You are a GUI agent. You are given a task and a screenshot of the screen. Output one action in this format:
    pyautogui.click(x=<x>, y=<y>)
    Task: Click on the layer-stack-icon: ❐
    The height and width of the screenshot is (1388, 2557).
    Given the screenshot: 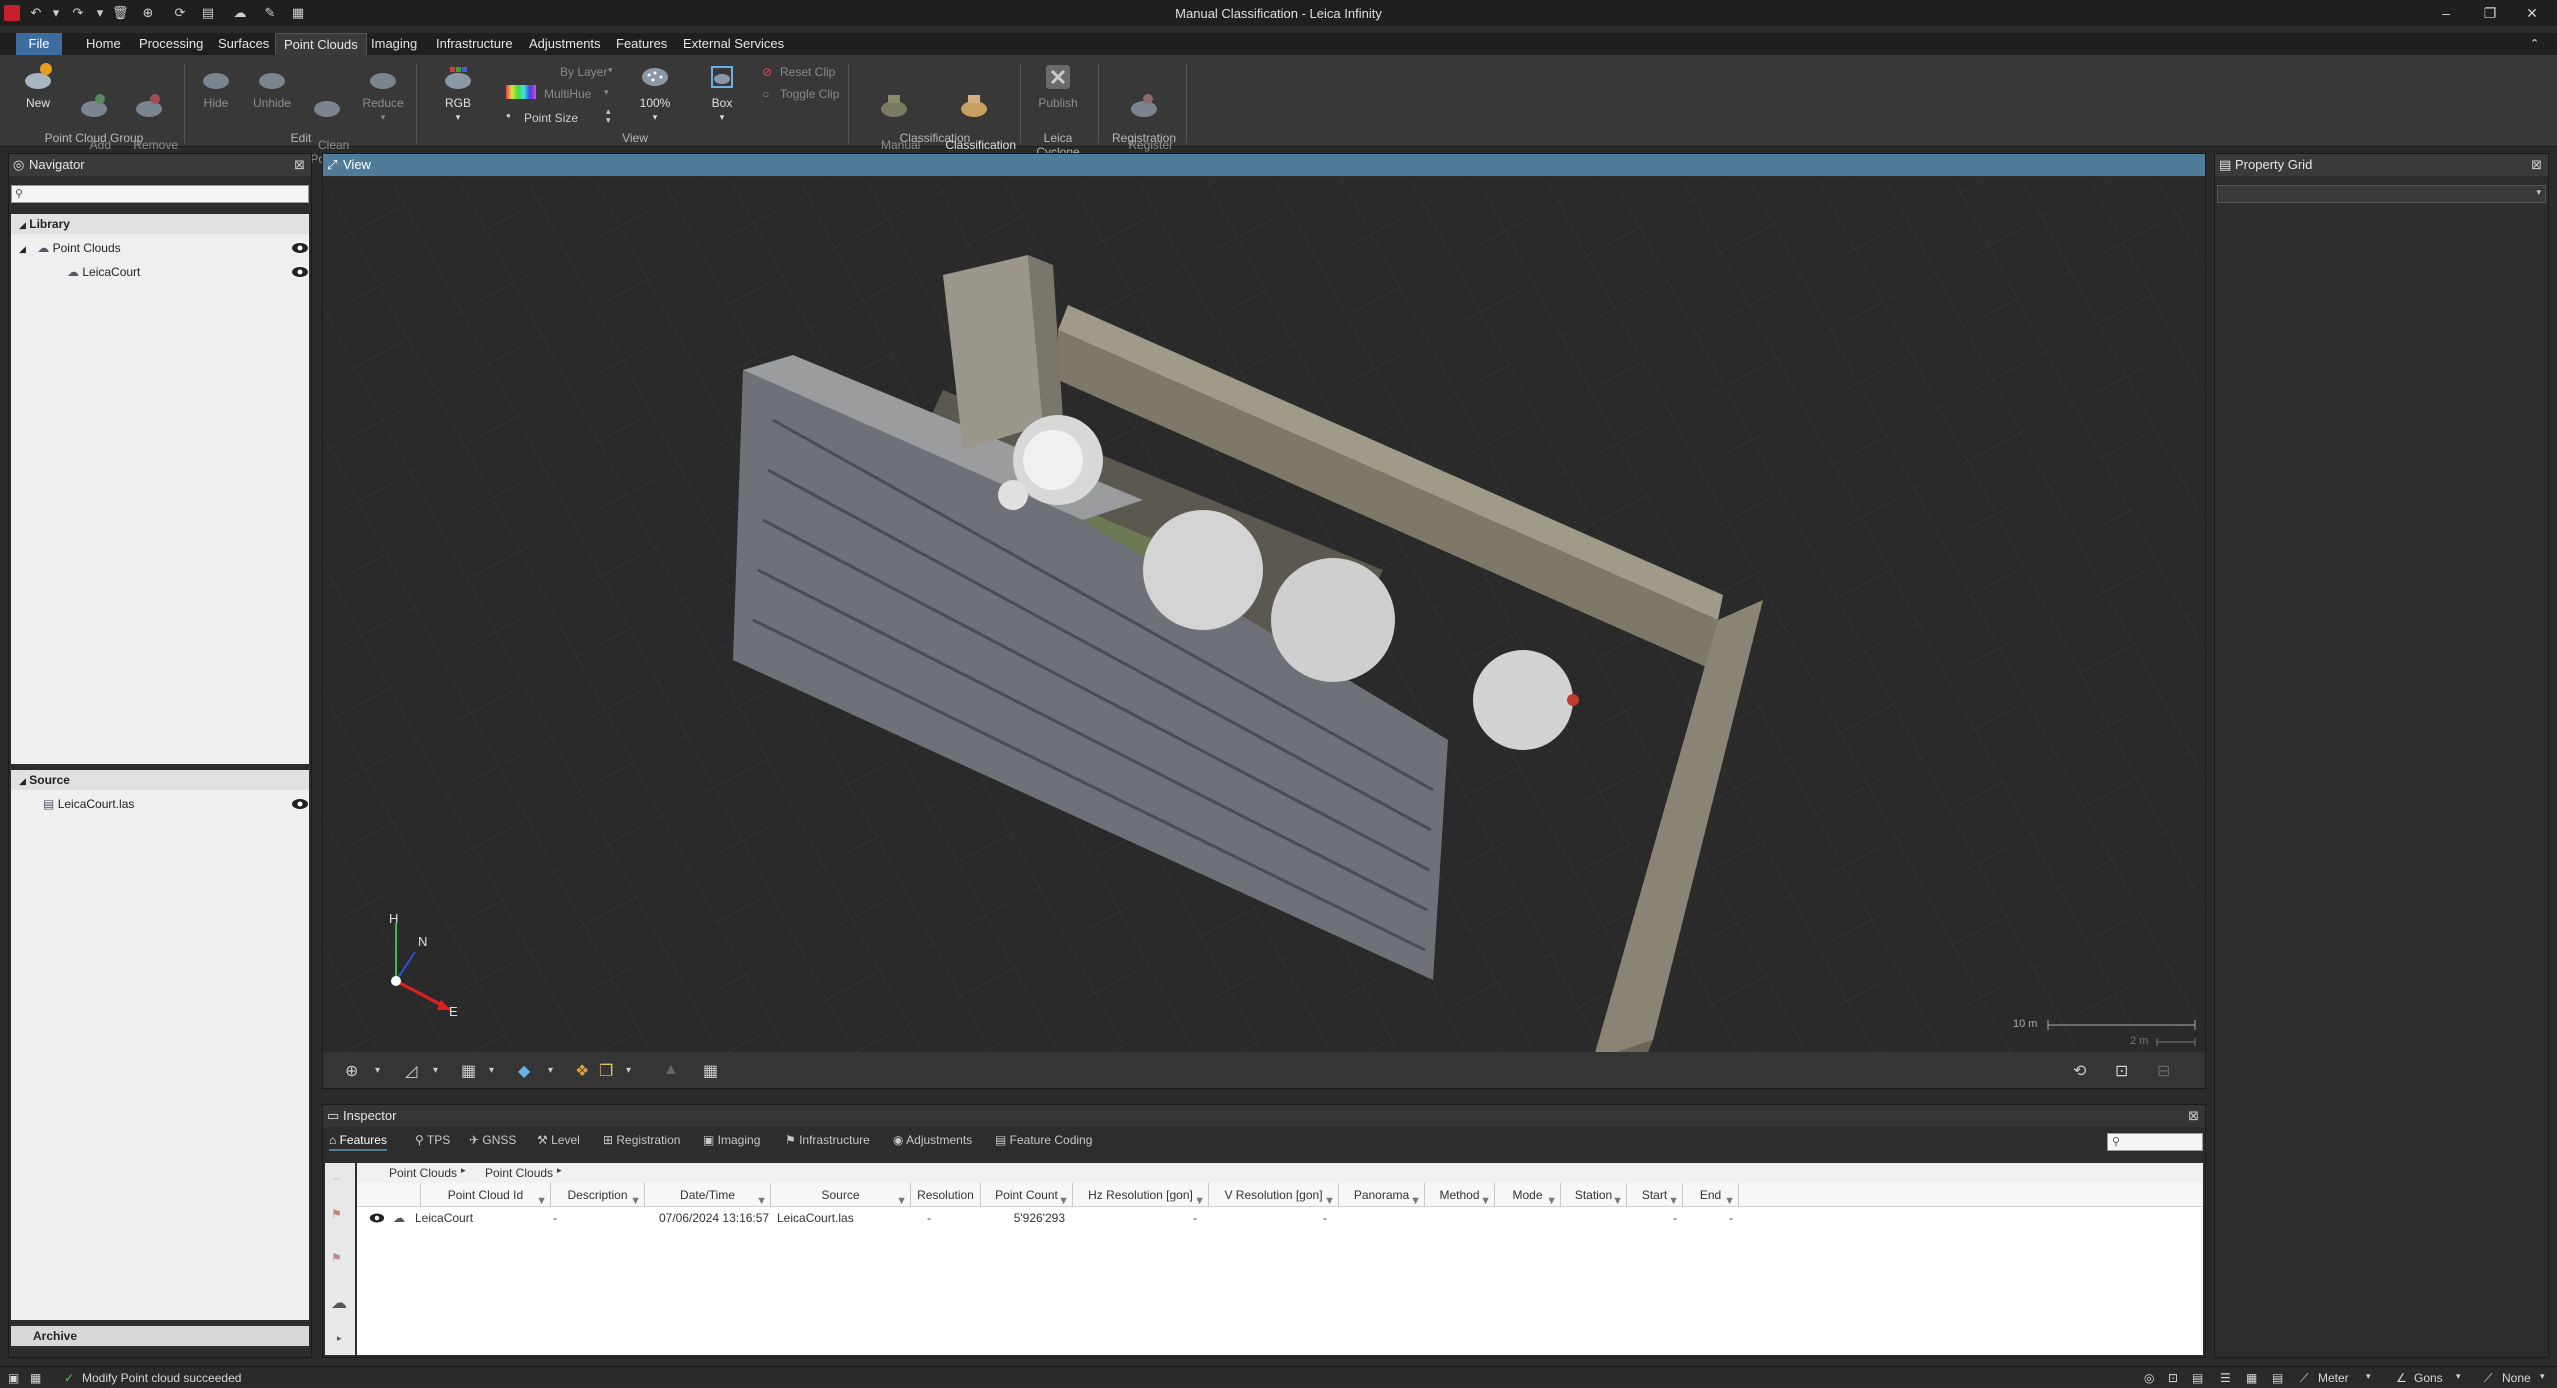 What is the action you would take?
    pyautogui.click(x=606, y=1071)
    